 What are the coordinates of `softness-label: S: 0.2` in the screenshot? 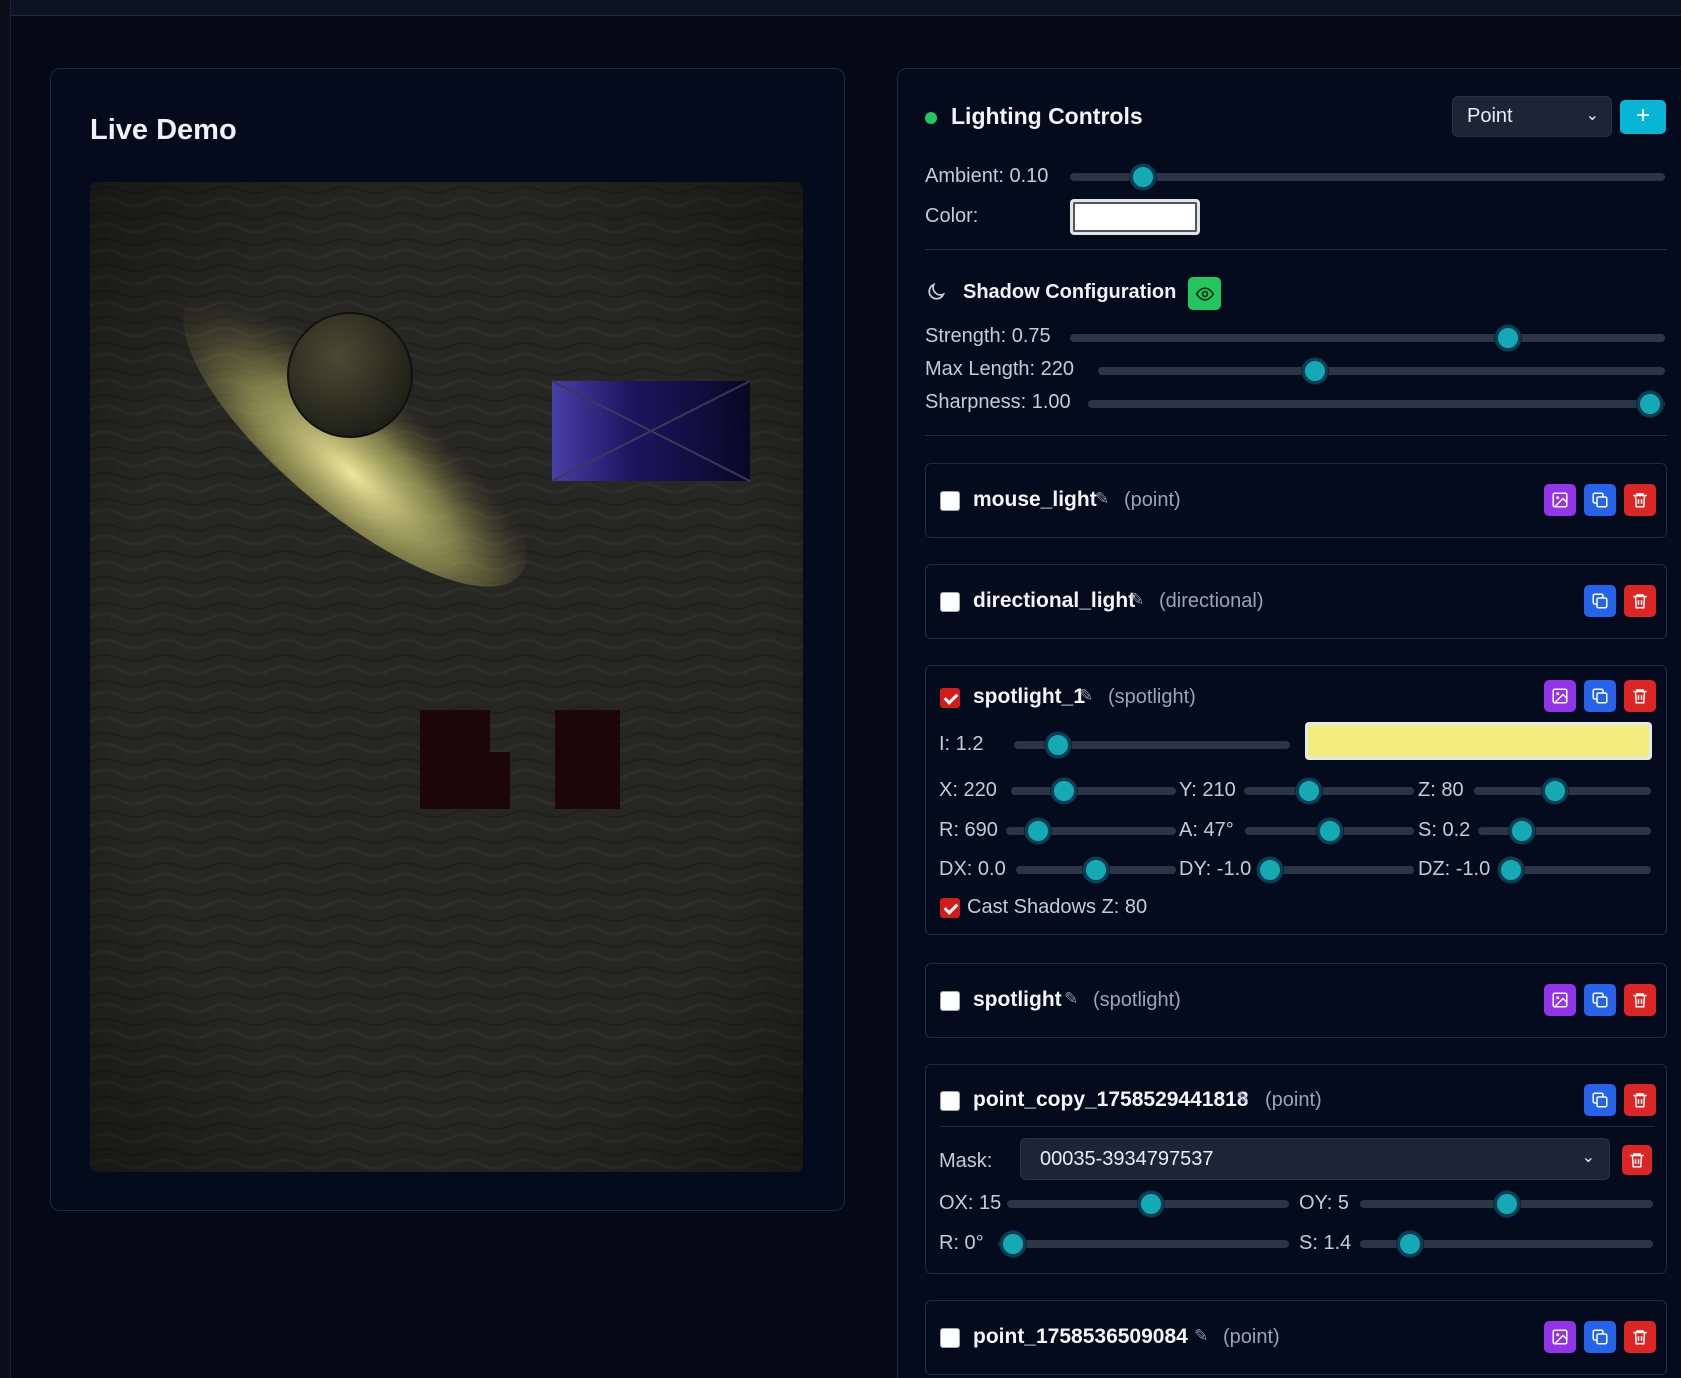 It's located at (1444, 830).